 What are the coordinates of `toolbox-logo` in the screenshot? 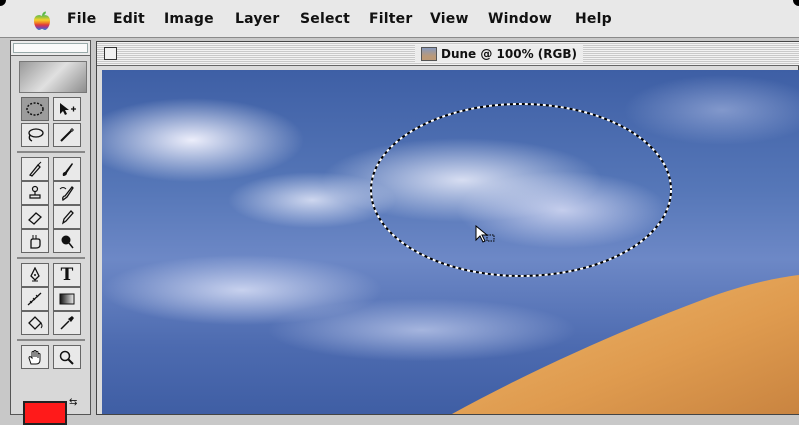 It's located at (53, 77).